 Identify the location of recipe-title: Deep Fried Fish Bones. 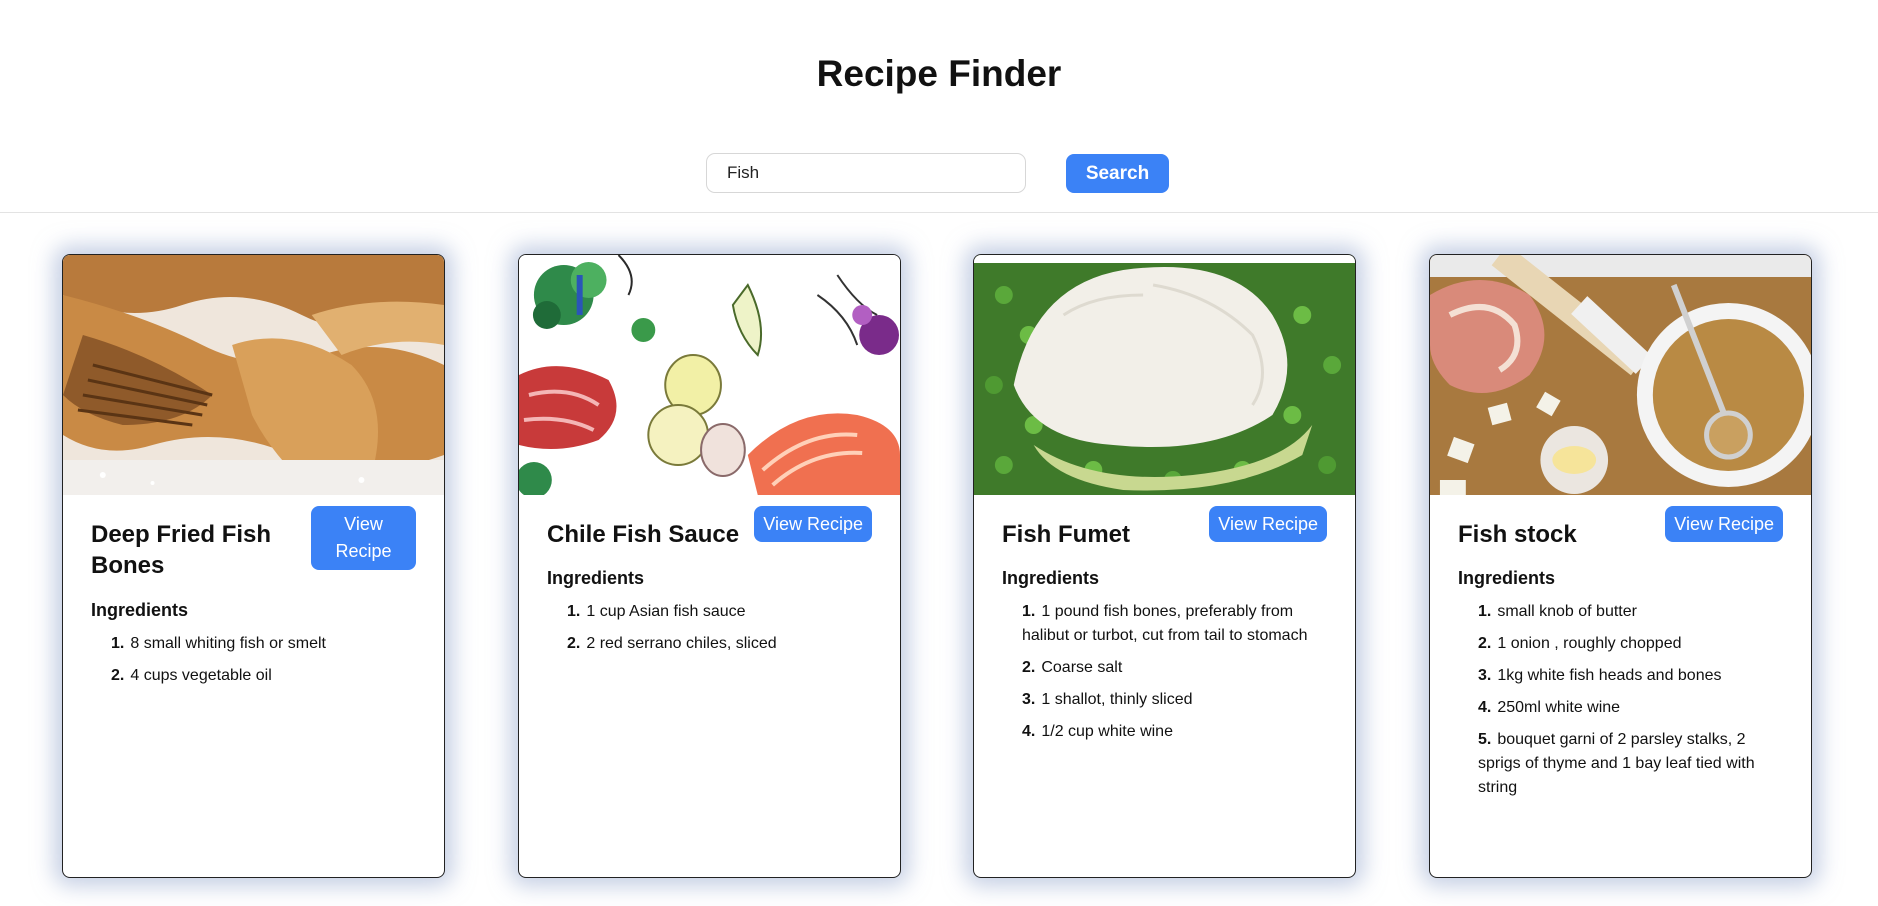
(181, 550).